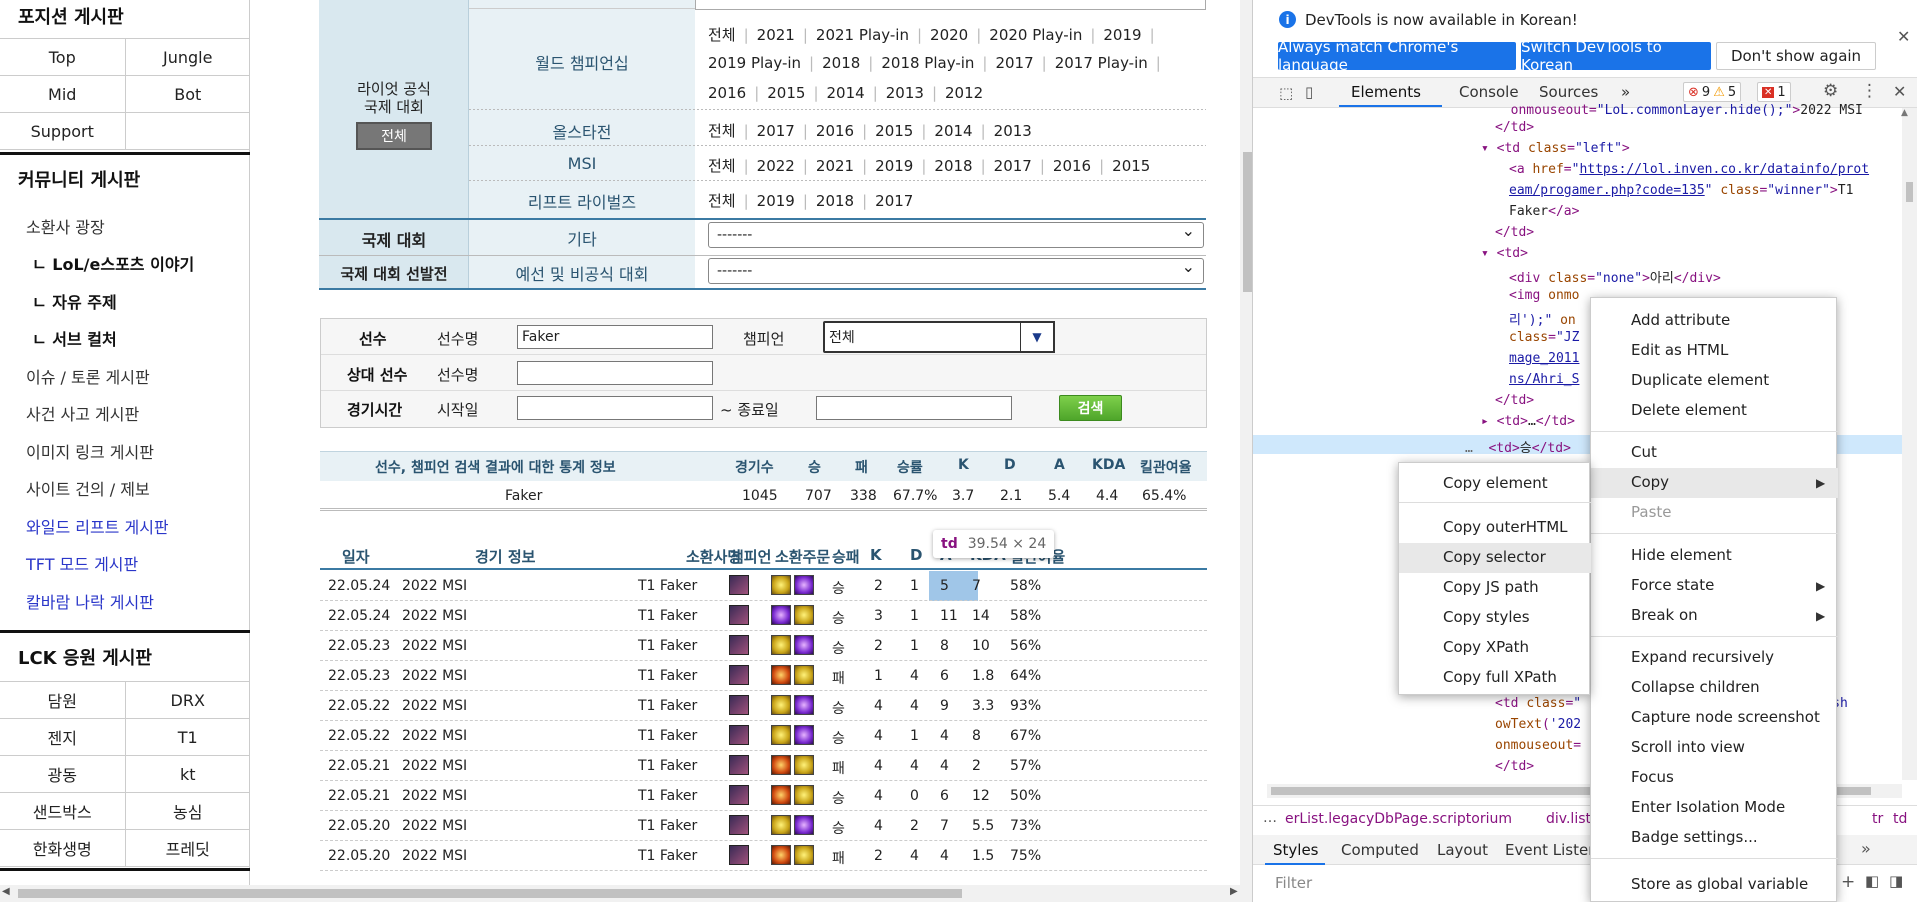 The image size is (1917, 902). I want to click on opponent-name-input, so click(615, 373).